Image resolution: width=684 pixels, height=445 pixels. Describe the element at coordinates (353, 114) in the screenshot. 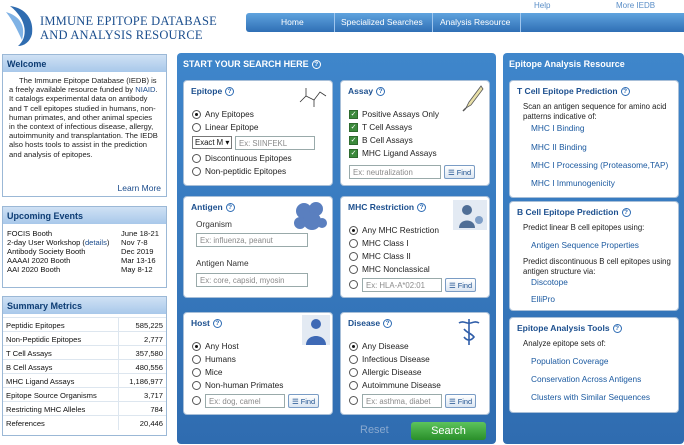

I see `positive-assays-checkbox: ✓` at that location.